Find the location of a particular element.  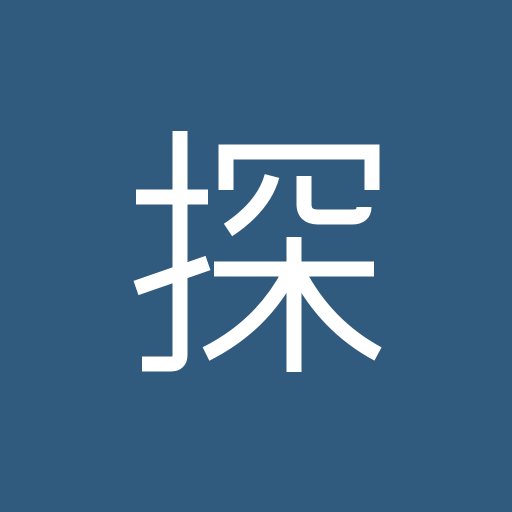

hand-radical is located at coordinates (172, 251).